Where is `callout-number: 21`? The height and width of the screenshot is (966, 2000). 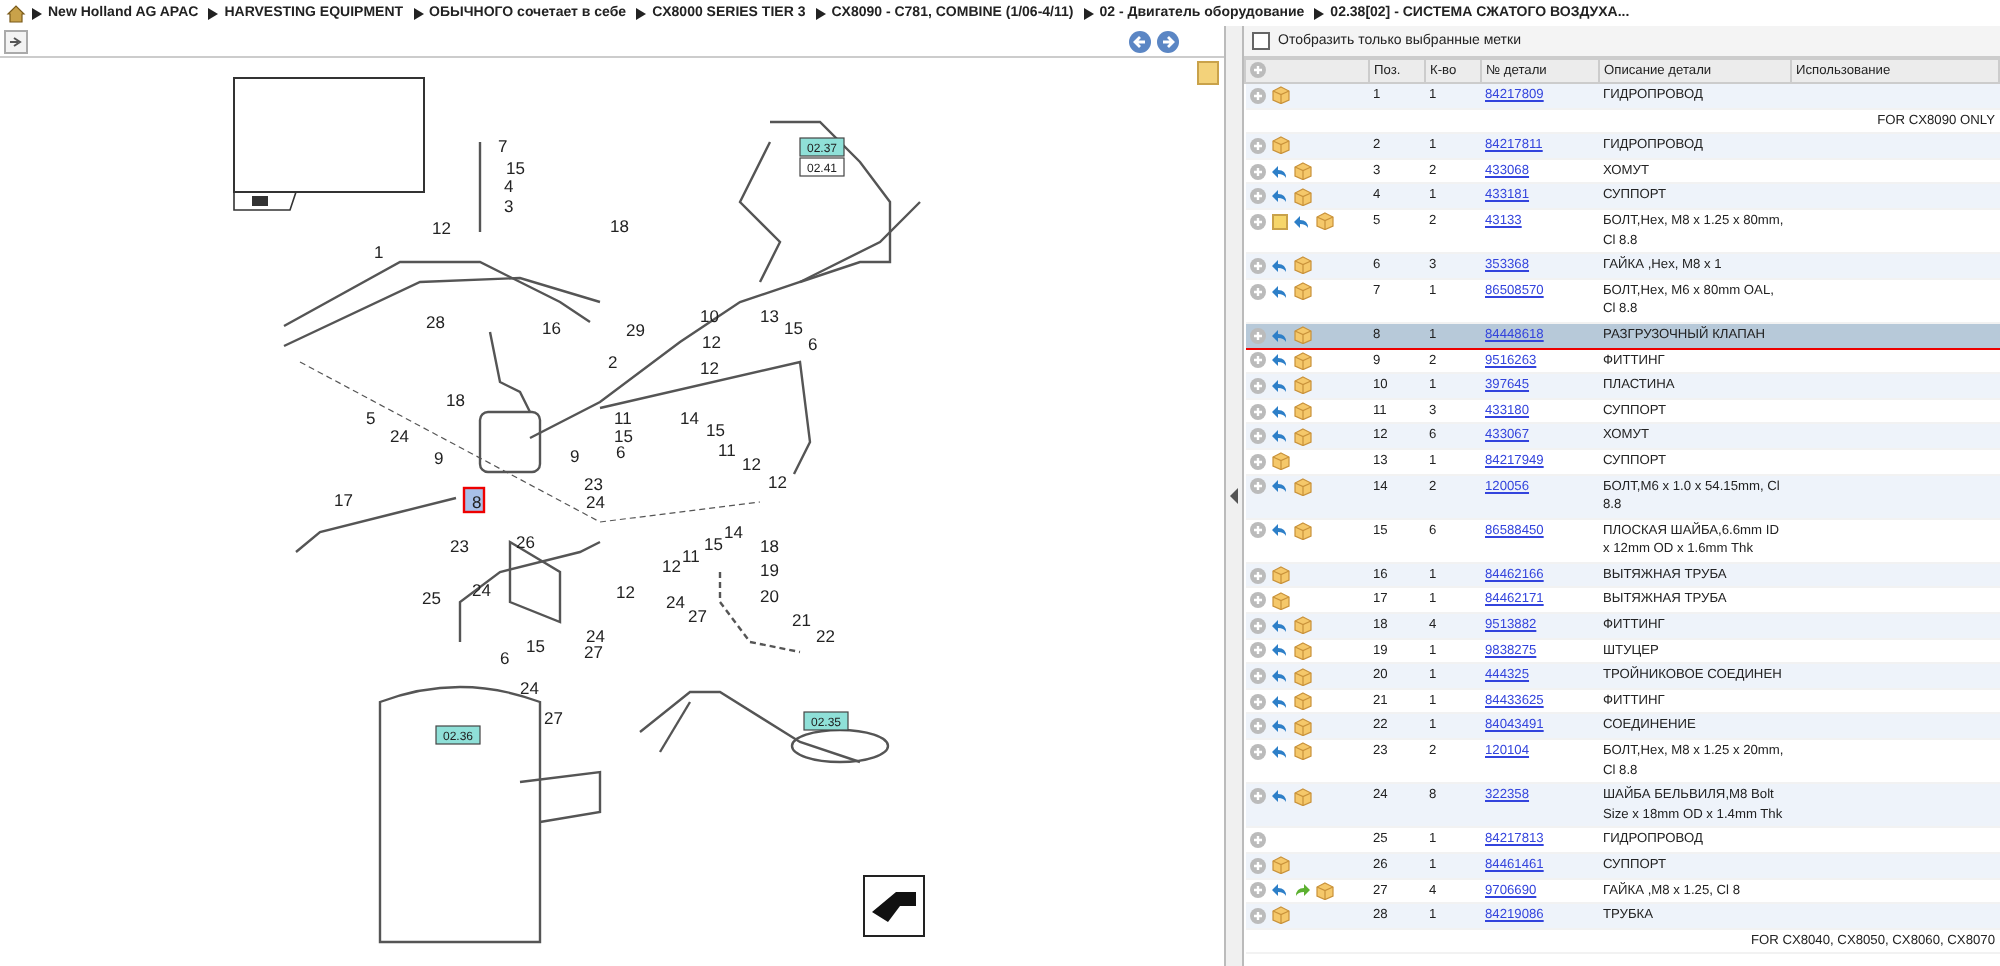 callout-number: 21 is located at coordinates (801, 620).